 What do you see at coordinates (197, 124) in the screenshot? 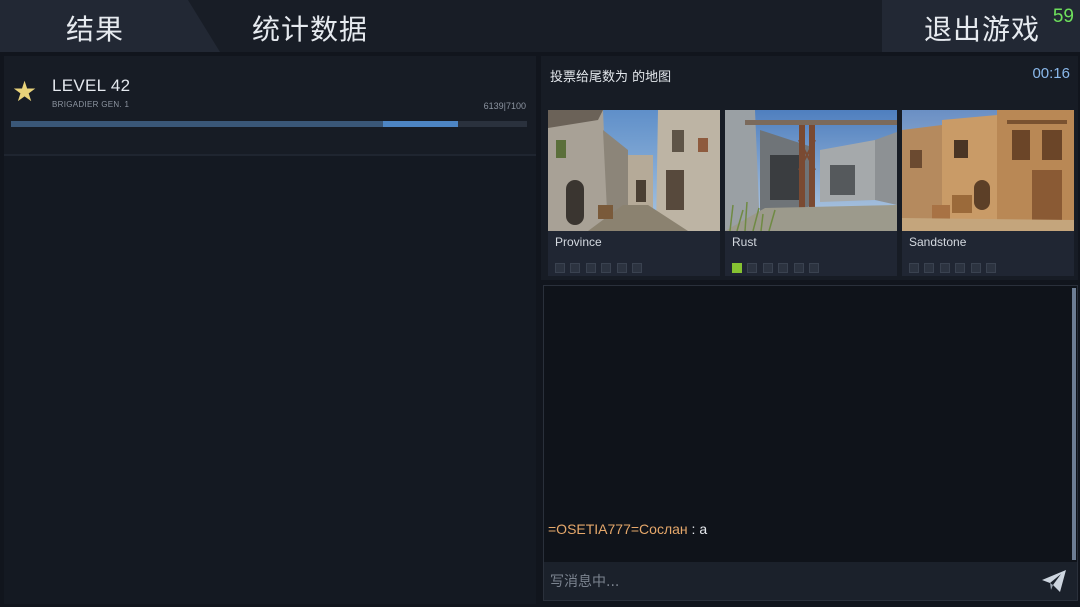
I see `xp-previous-fill` at bounding box center [197, 124].